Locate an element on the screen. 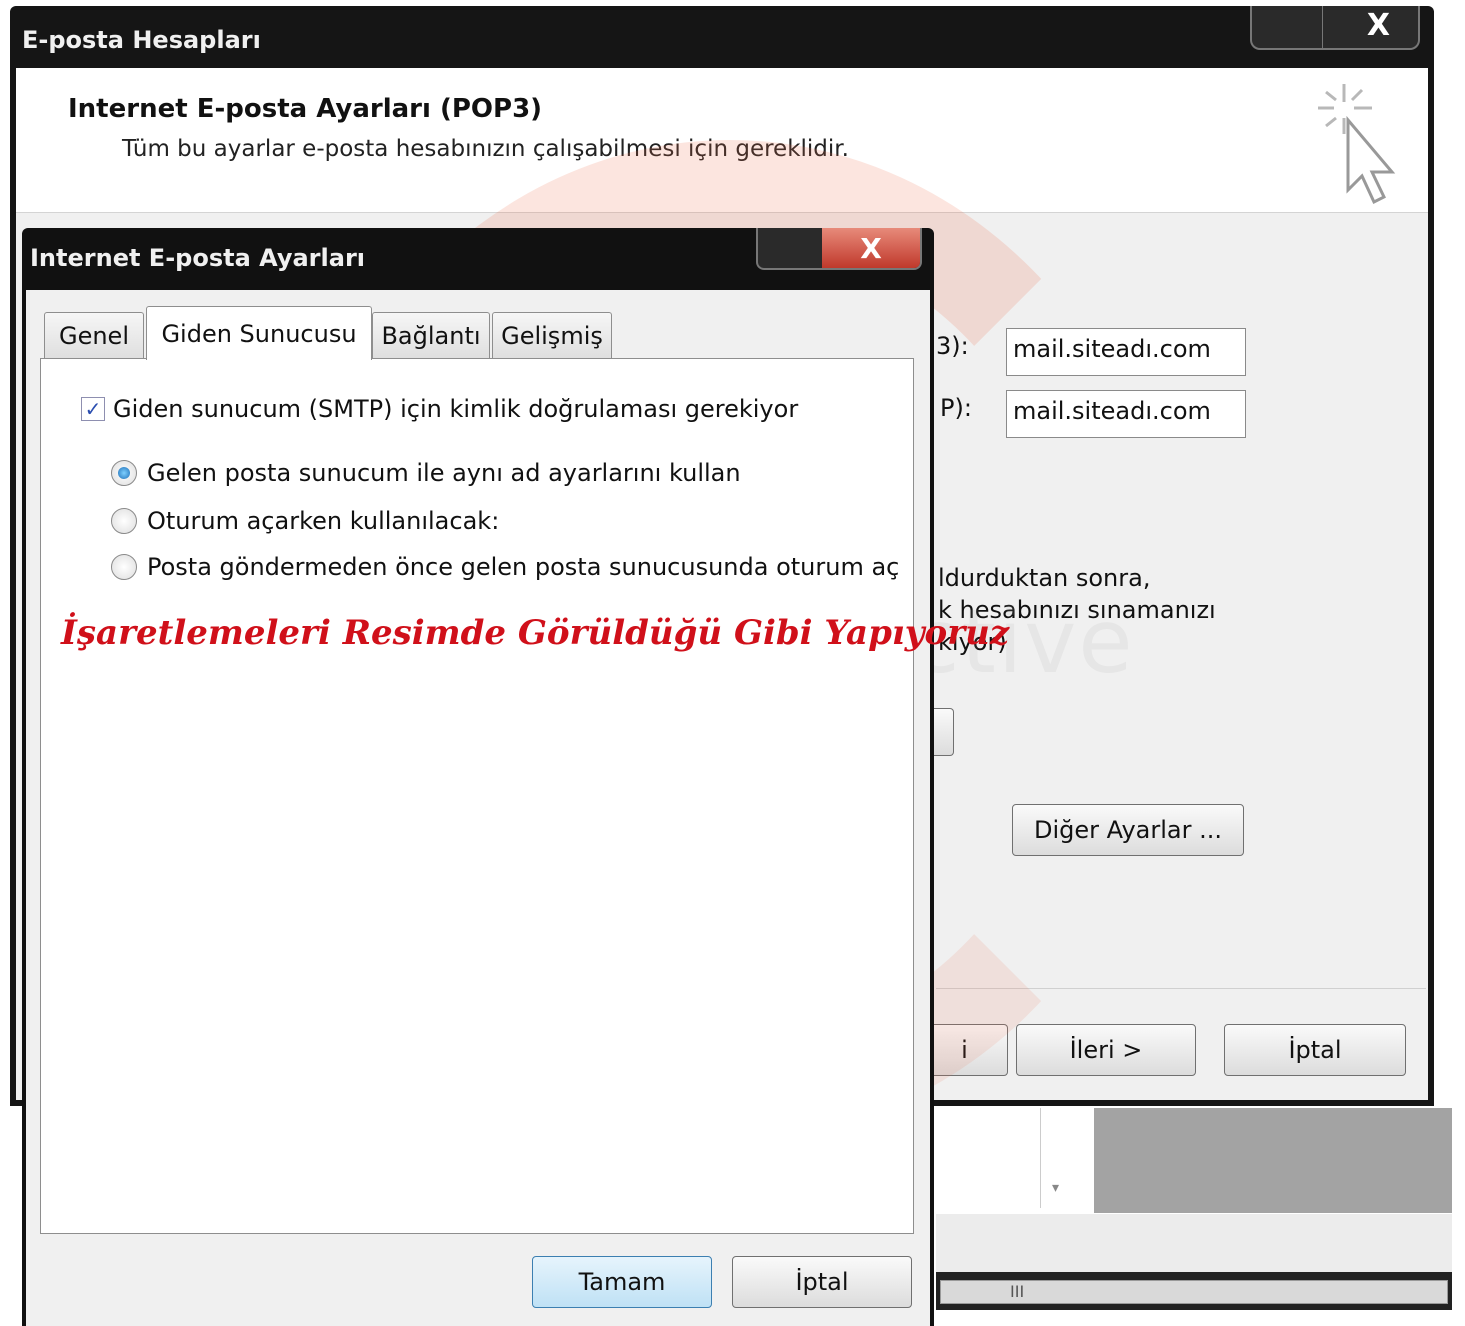 This screenshot has width=1465, height=1326. dialog-title: Internet E-posta Ayarları is located at coordinates (198, 258).